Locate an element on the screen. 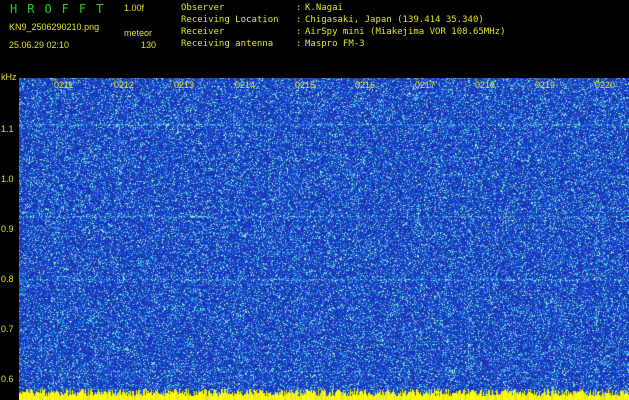 The width and height of the screenshot is (629, 400). observer-value: K.Nagai is located at coordinates (324, 8).